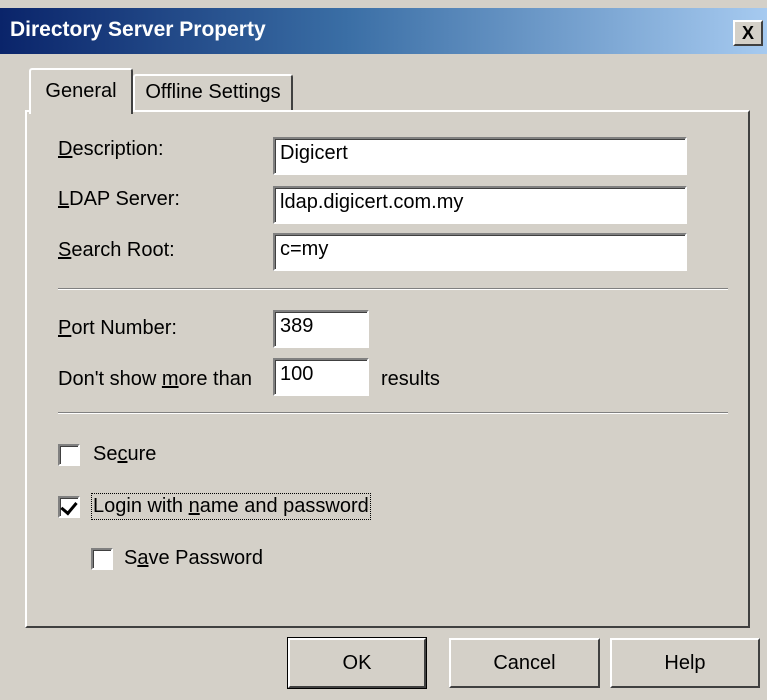  I want to click on max-results-input: 100, so click(321, 377).